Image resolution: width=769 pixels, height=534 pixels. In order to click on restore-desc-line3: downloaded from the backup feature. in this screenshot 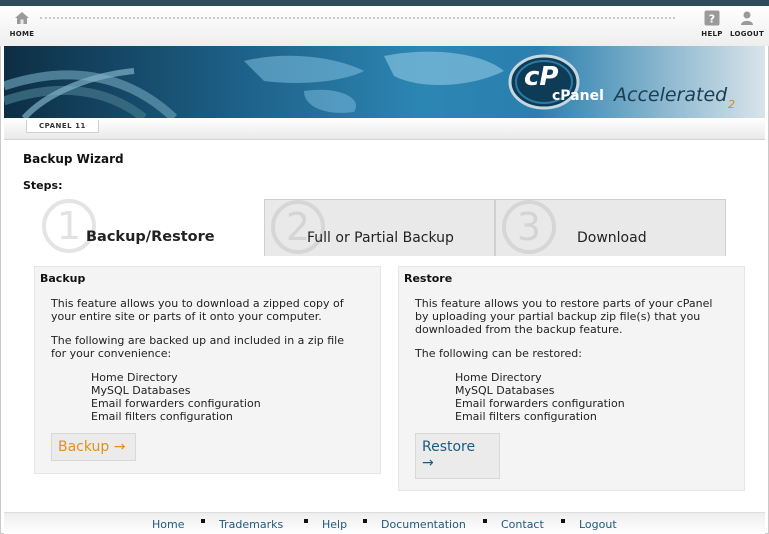, I will do `click(519, 329)`.